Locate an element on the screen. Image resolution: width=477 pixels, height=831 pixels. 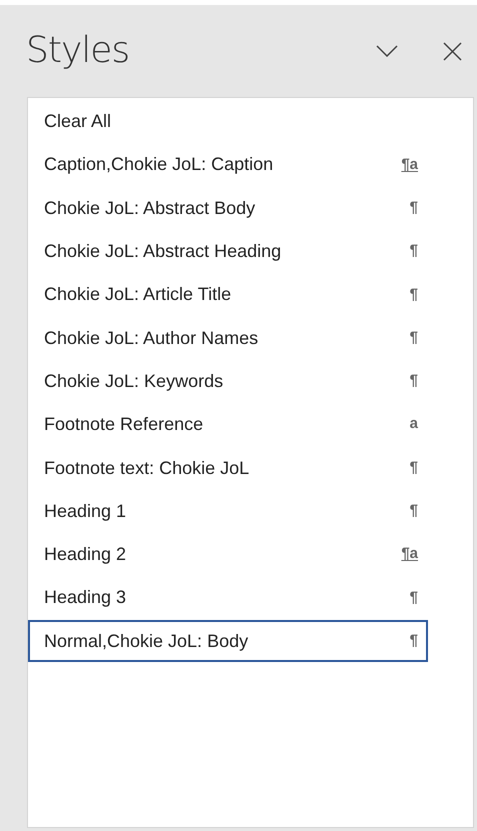
style-item: Chokie JoL: Author Names ¶ is located at coordinates (228, 338).